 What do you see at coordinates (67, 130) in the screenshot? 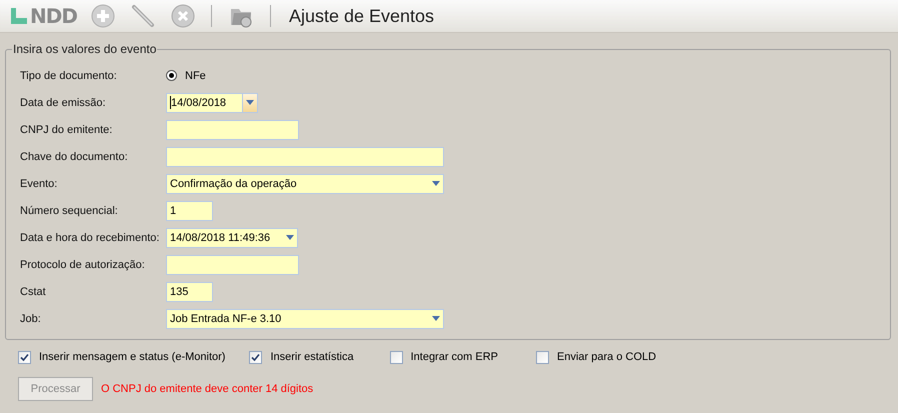
I see `field-label: CNPJ do emitente:` at bounding box center [67, 130].